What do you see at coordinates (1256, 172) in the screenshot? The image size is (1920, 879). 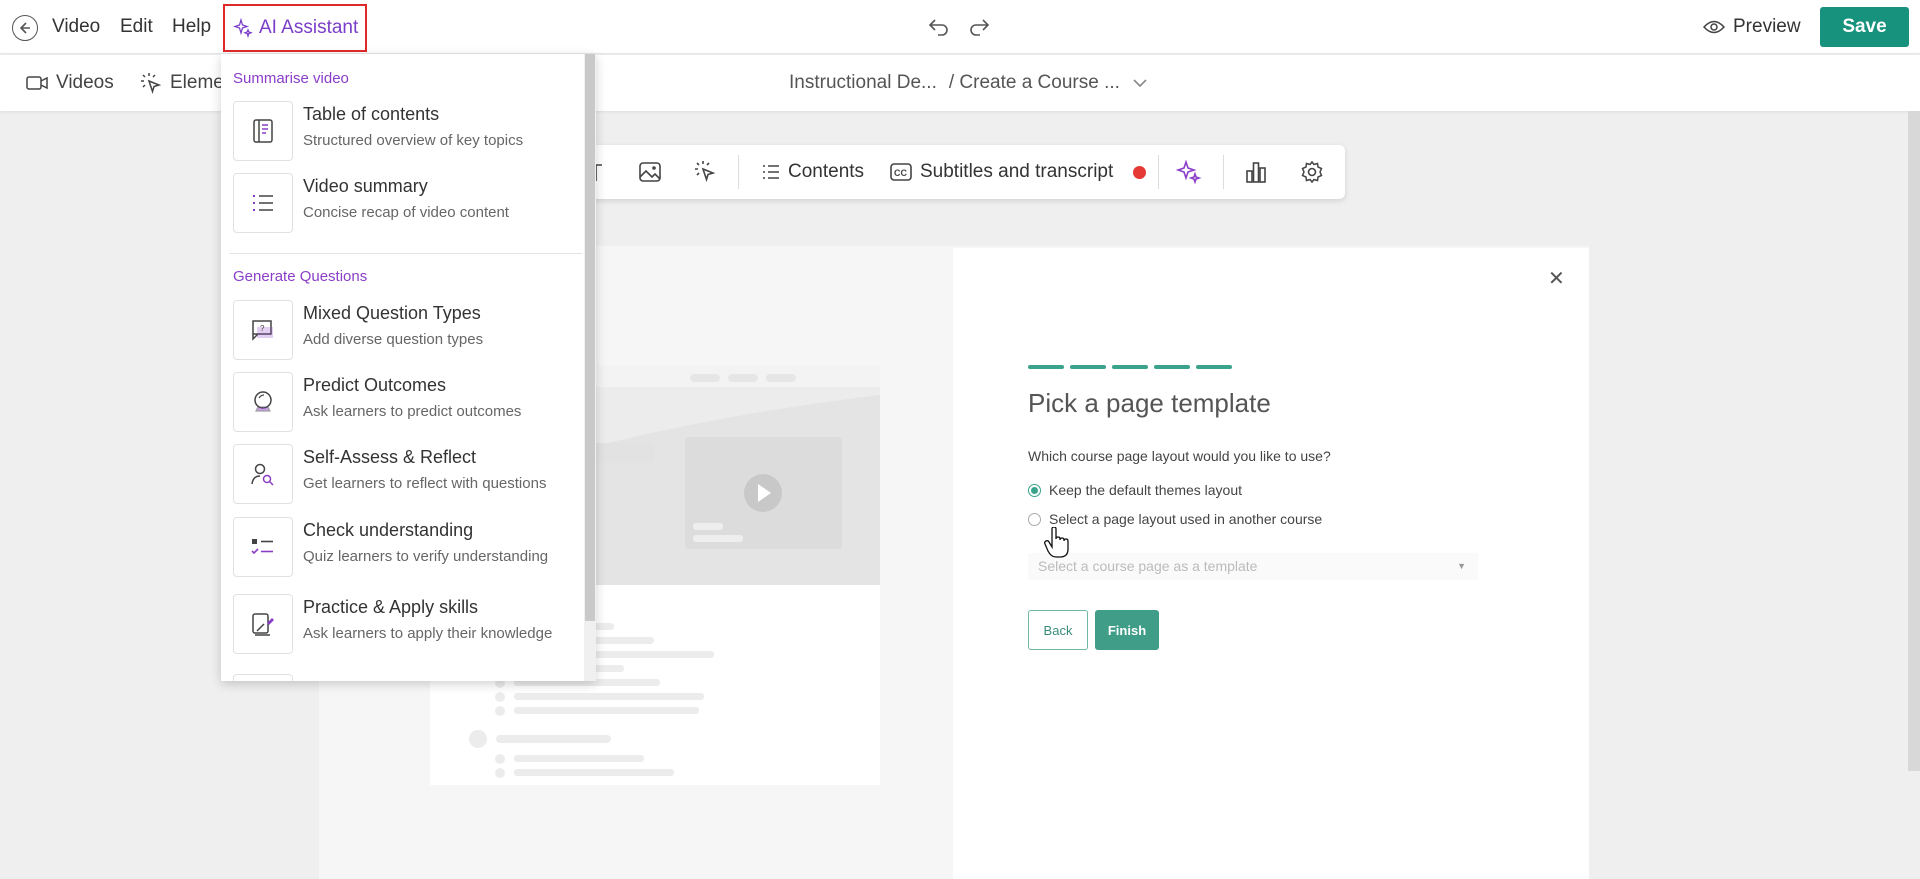 I see `bar-chart-icon` at bounding box center [1256, 172].